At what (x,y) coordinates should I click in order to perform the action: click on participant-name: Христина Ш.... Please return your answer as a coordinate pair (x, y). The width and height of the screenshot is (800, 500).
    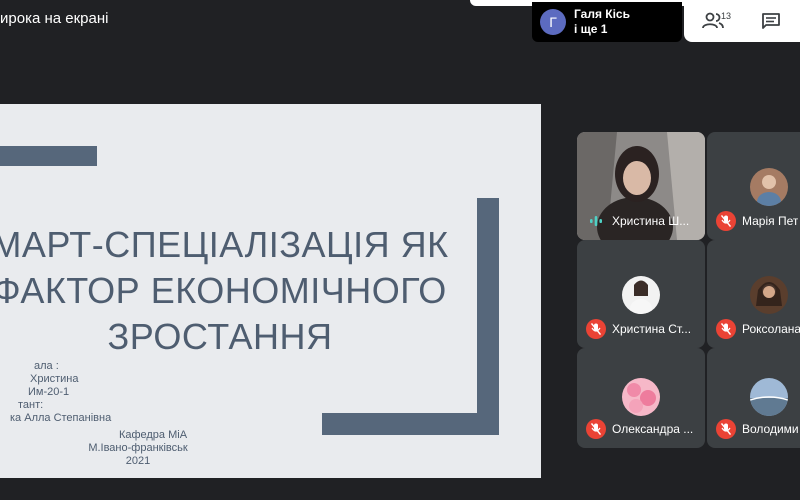
    Looking at the image, I should click on (651, 221).